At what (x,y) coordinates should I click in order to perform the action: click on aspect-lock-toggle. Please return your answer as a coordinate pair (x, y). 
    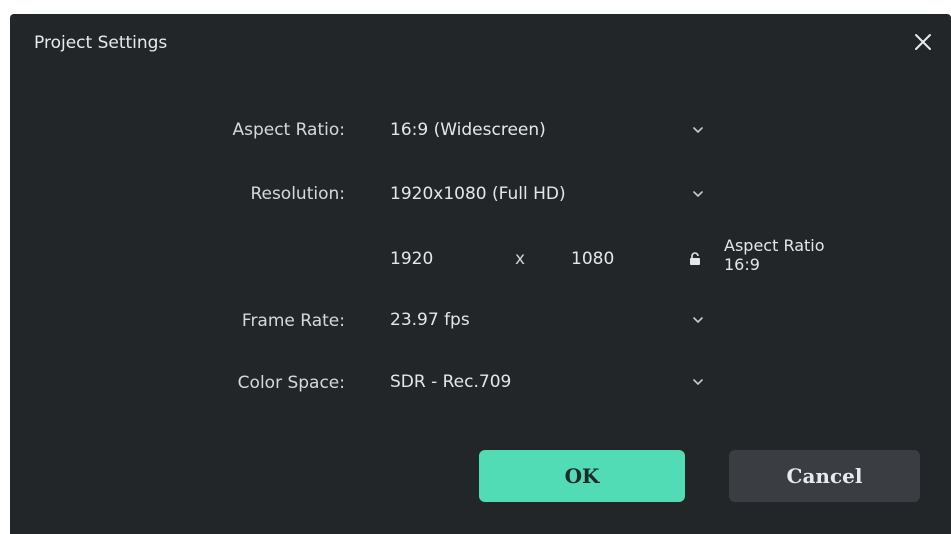
    Looking at the image, I should click on (695, 260).